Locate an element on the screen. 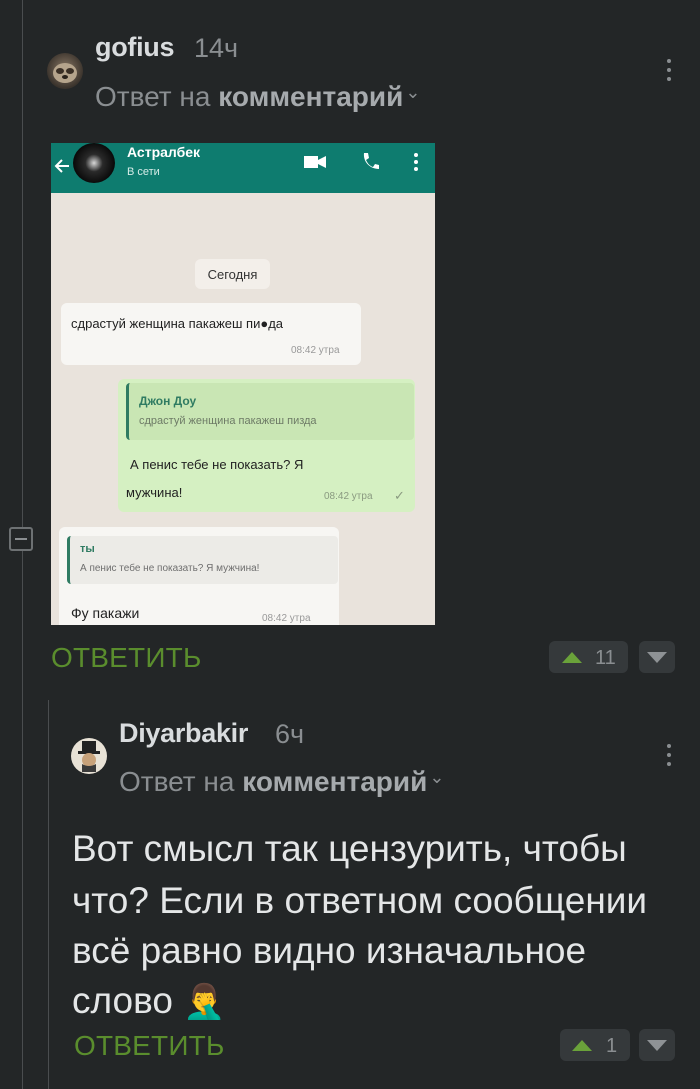 This screenshot has height=1089, width=700. vote-count: 11 is located at coordinates (605, 658).